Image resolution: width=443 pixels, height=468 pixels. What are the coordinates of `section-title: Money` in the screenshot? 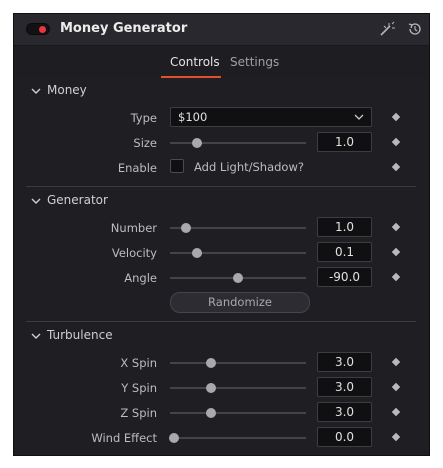 It's located at (67, 90).